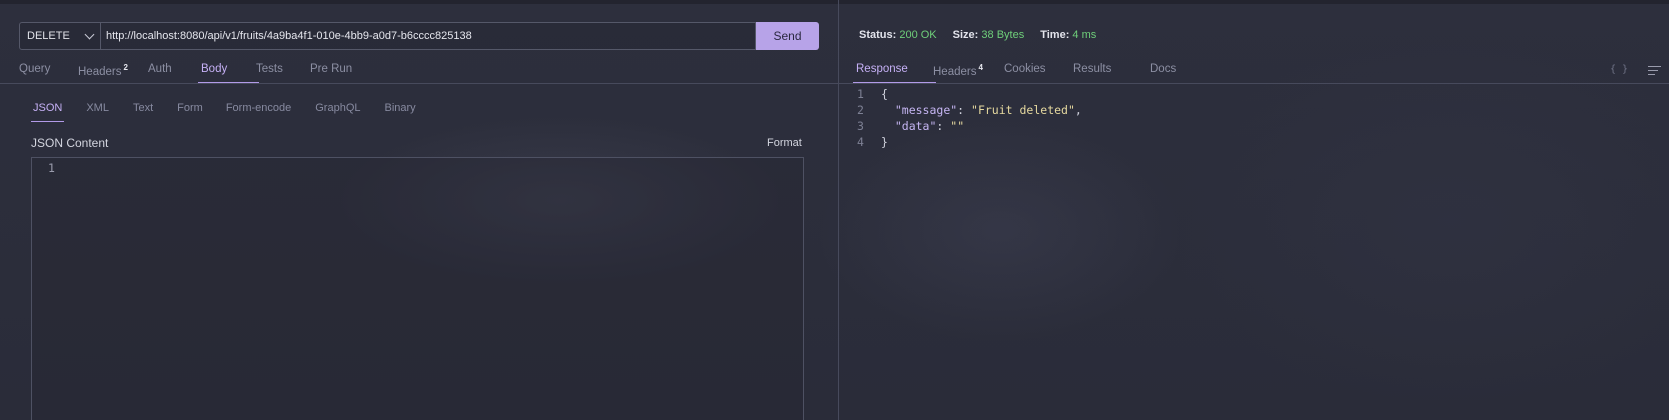 The width and height of the screenshot is (1669, 420). I want to click on editor-line-number: 1, so click(51, 168).